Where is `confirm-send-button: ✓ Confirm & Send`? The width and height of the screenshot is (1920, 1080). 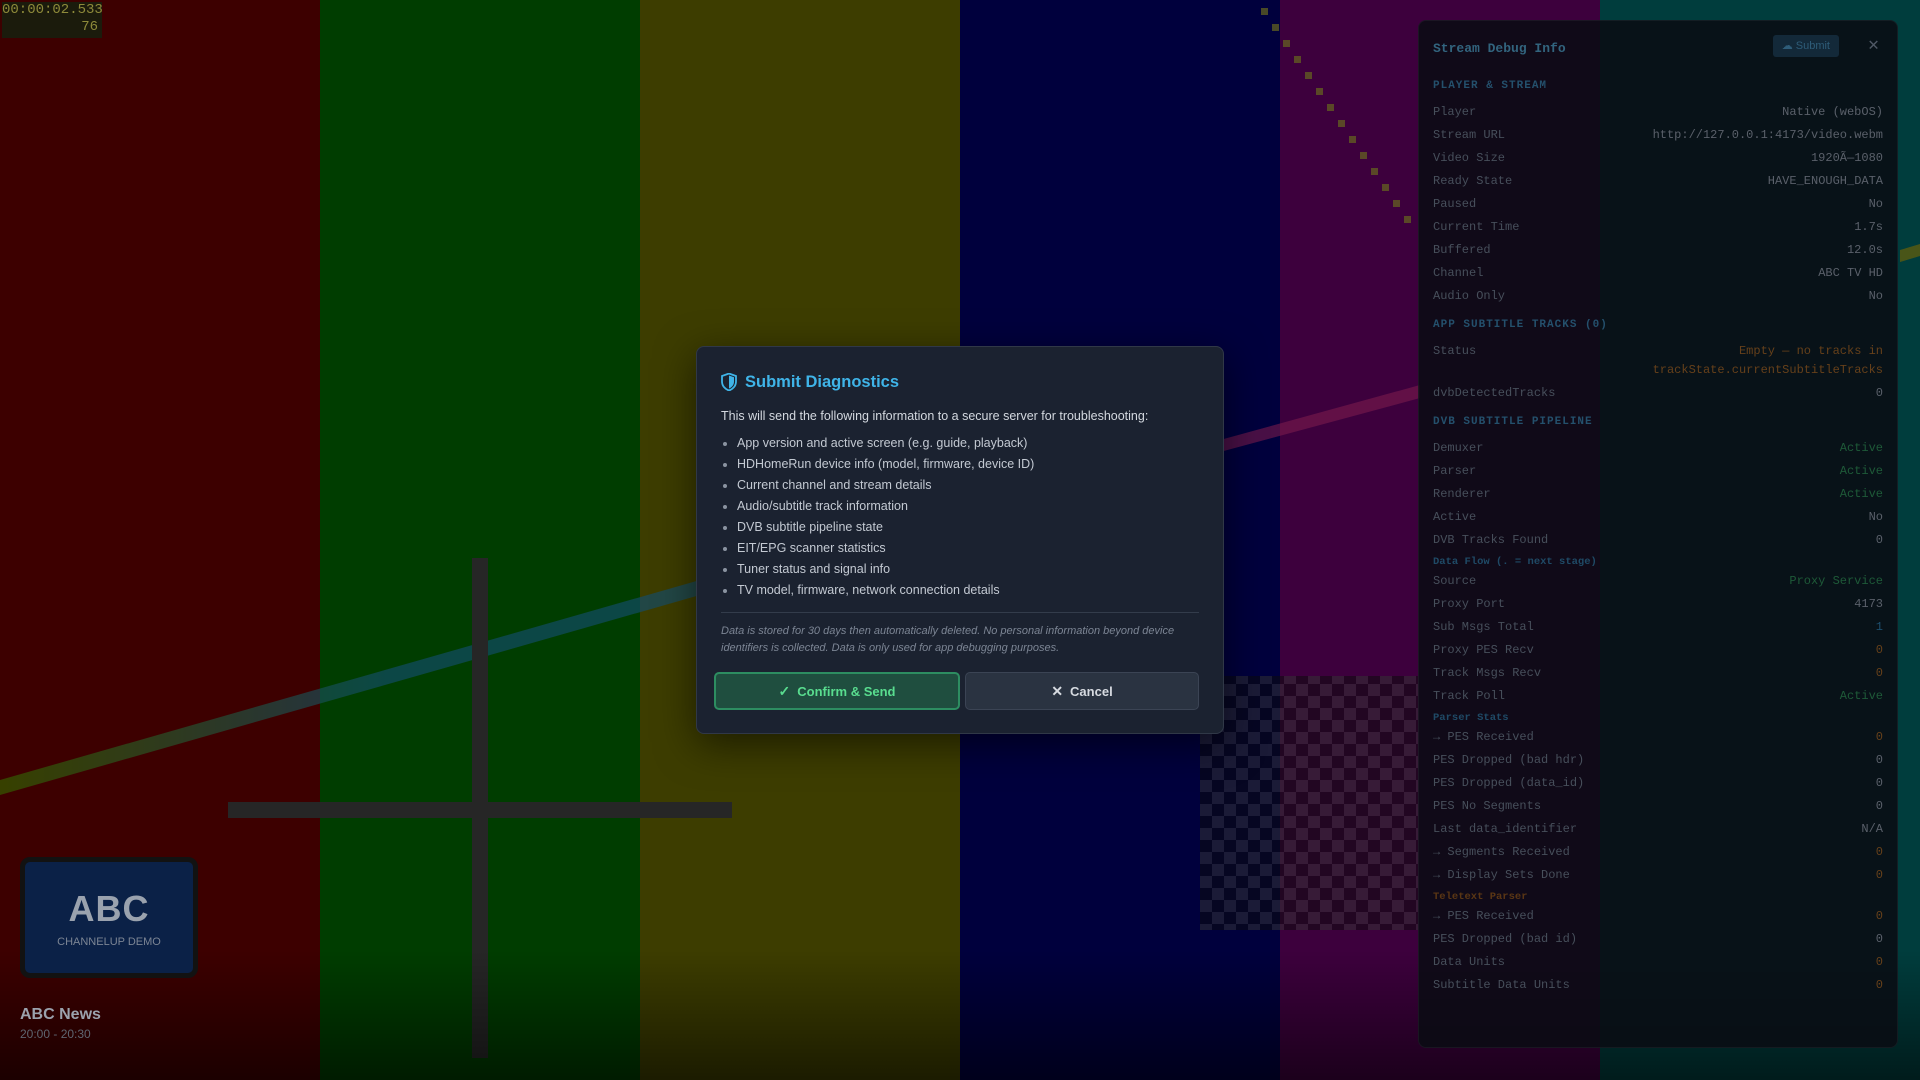 confirm-send-button: ✓ Confirm & Send is located at coordinates (837, 691).